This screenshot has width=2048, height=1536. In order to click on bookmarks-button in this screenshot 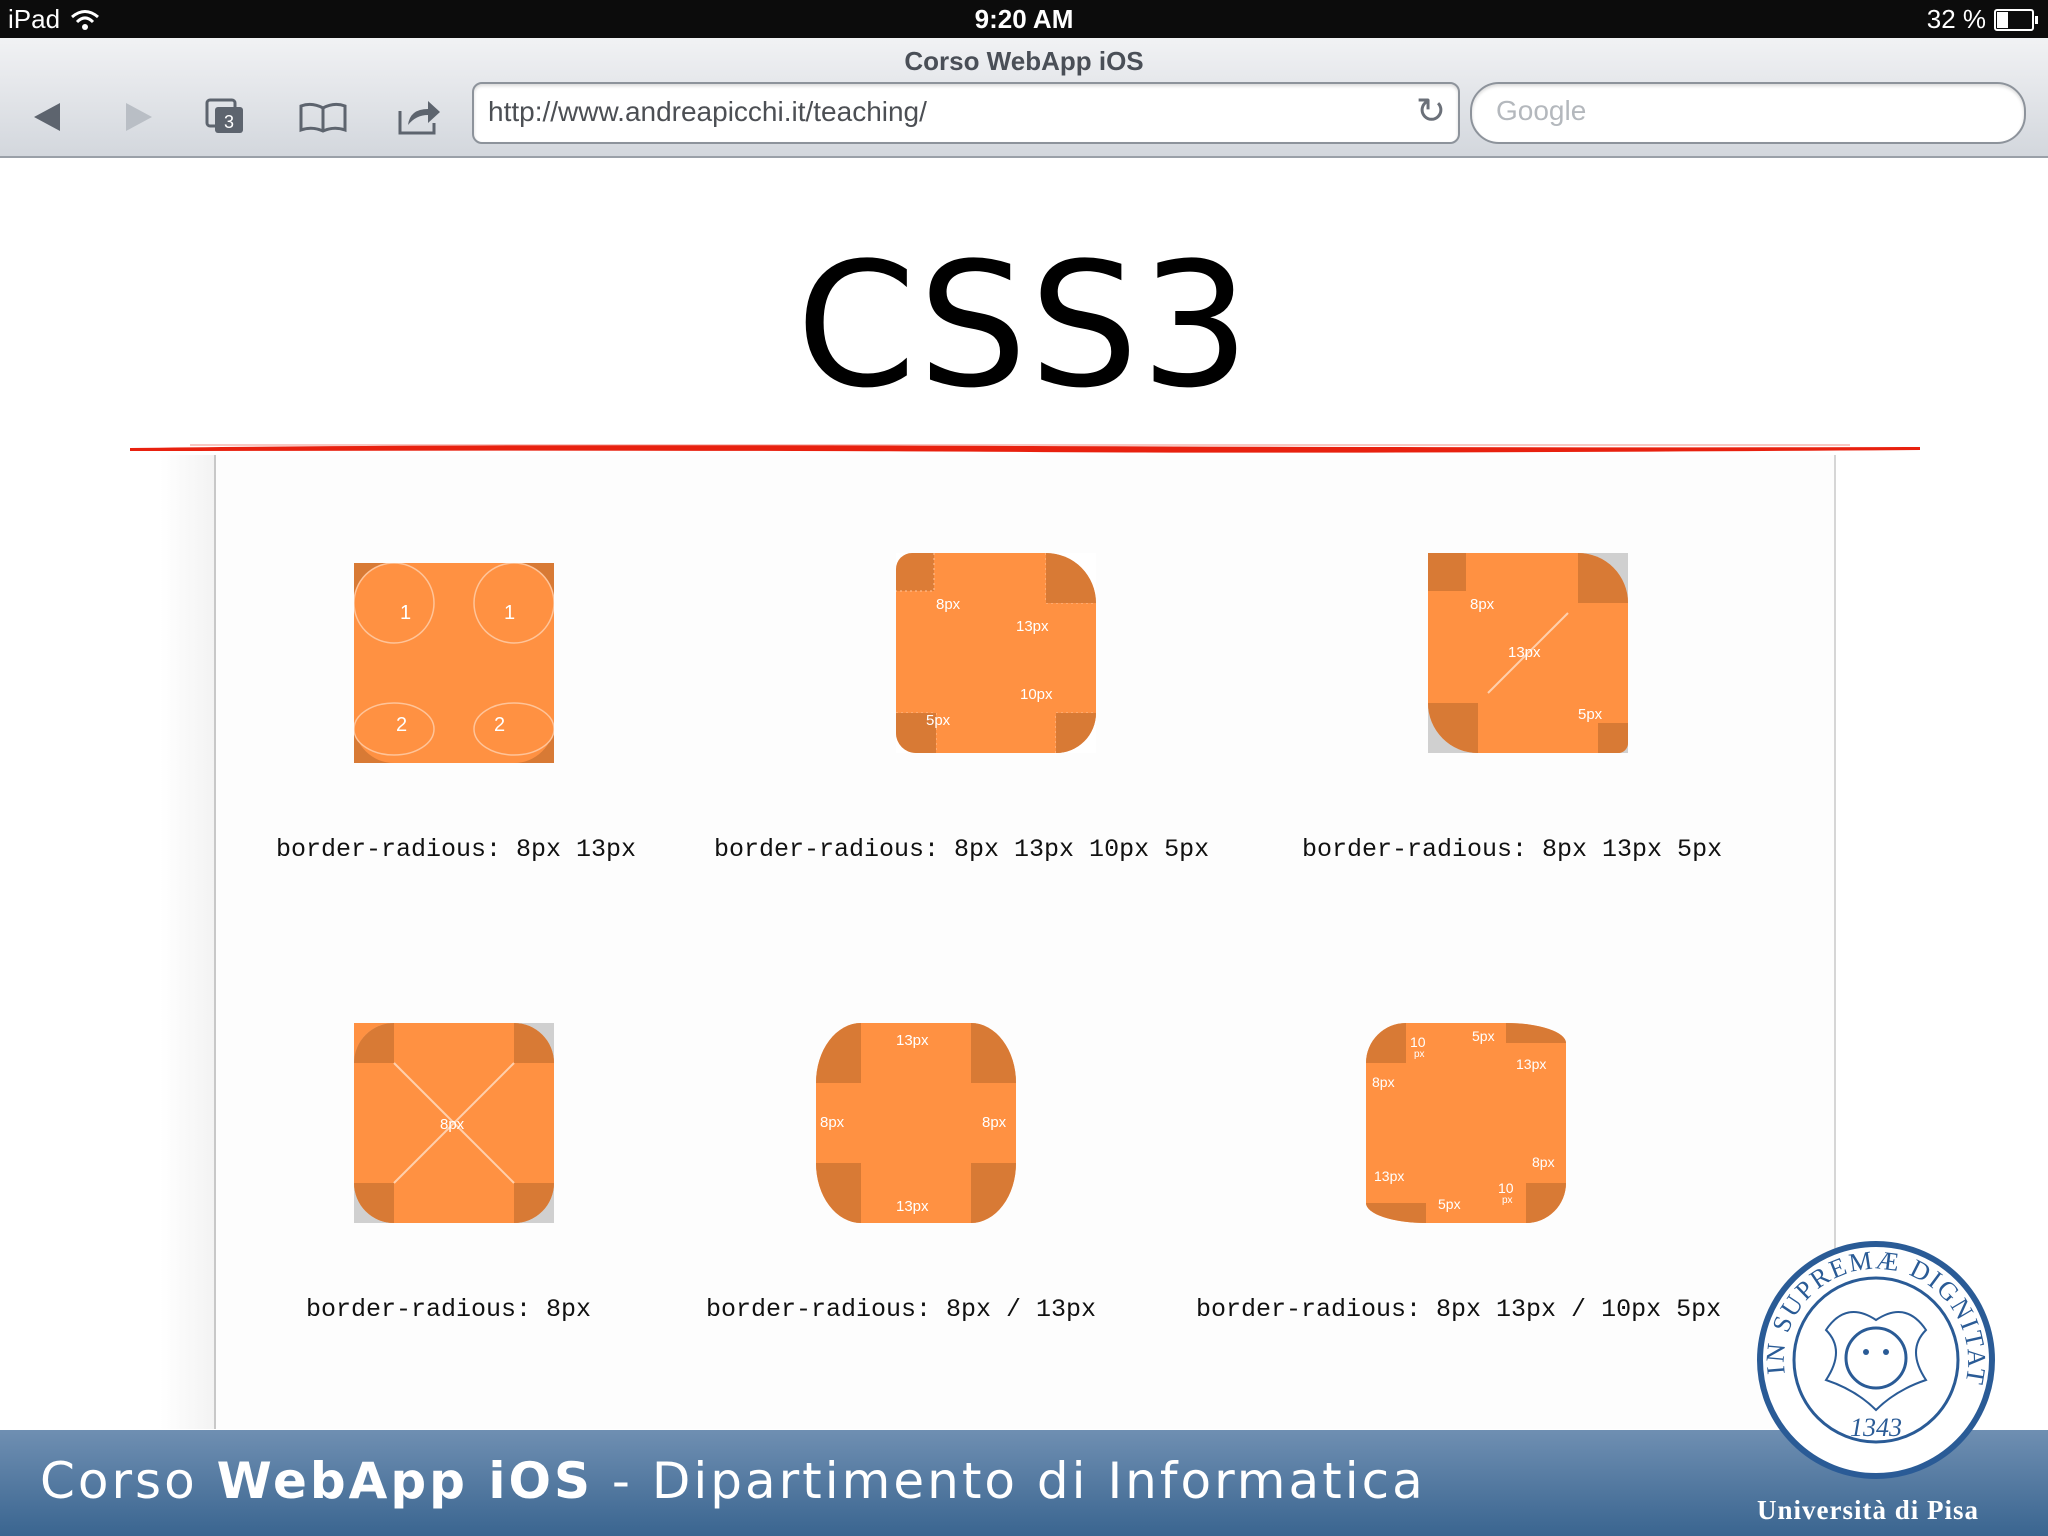, I will do `click(323, 117)`.